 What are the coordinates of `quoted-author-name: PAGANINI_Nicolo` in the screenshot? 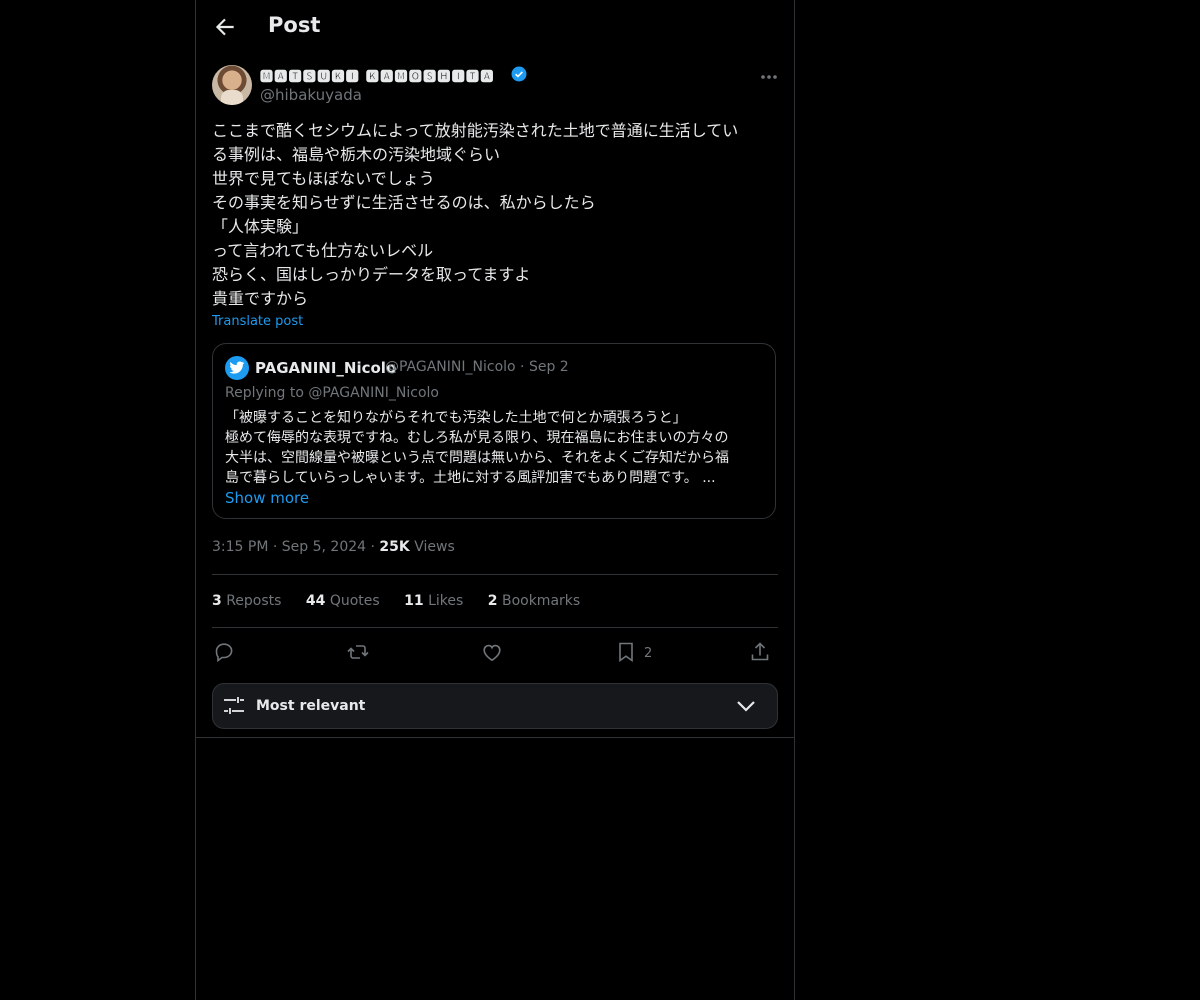 It's located at (325, 368).